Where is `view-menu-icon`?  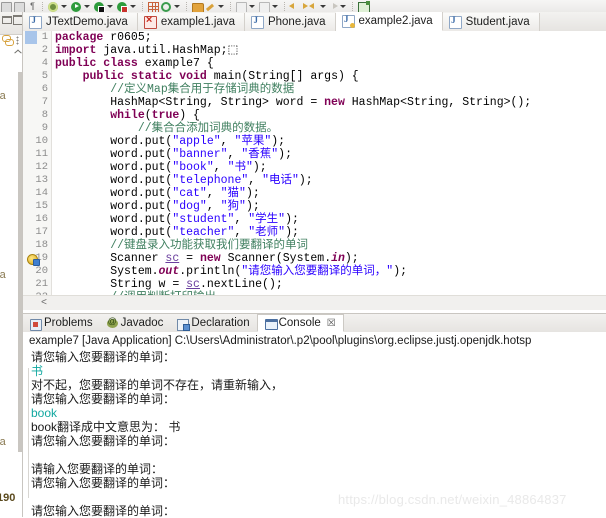
view-menu-icon is located at coordinates (17, 40).